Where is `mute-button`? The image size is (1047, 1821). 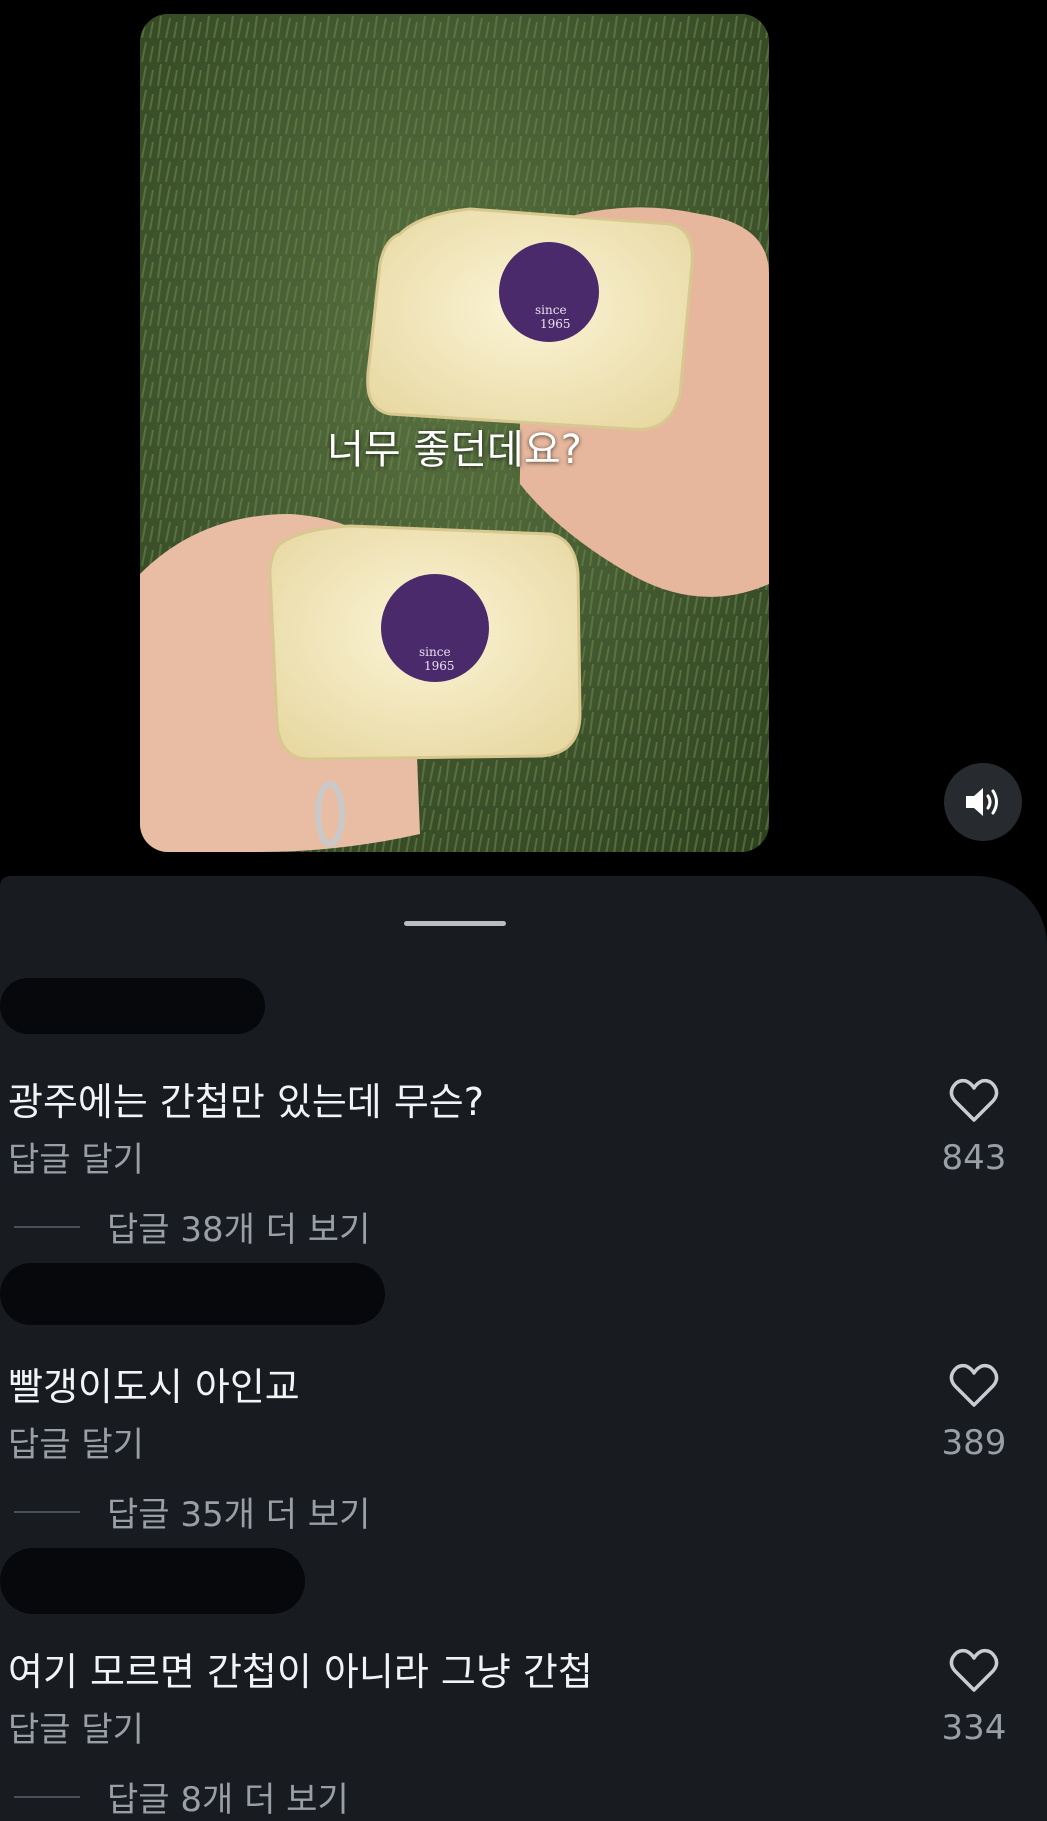
mute-button is located at coordinates (983, 802).